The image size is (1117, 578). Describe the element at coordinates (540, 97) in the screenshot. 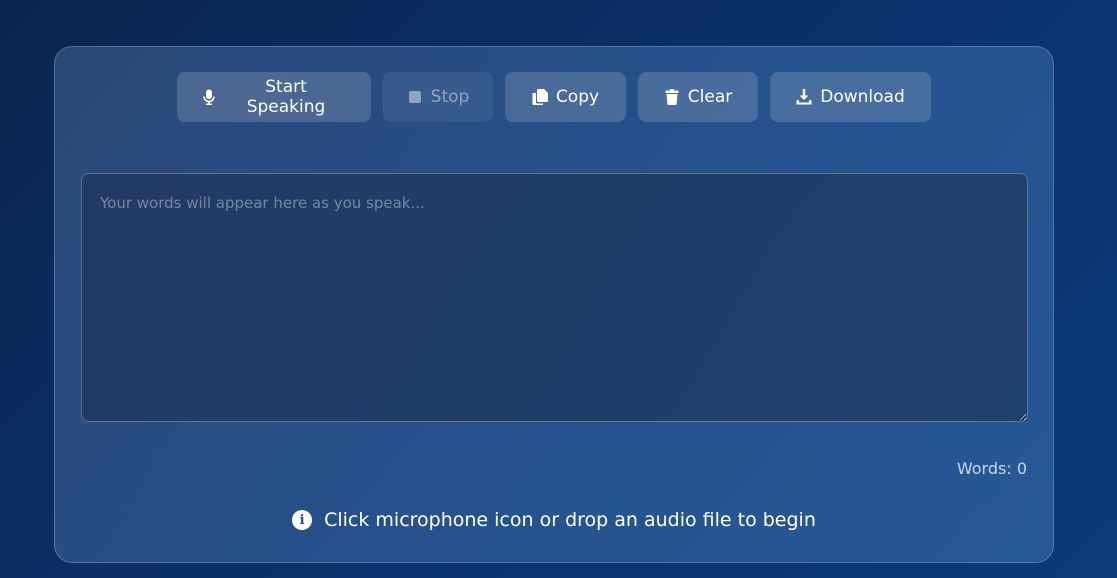

I see `copy-icon` at that location.